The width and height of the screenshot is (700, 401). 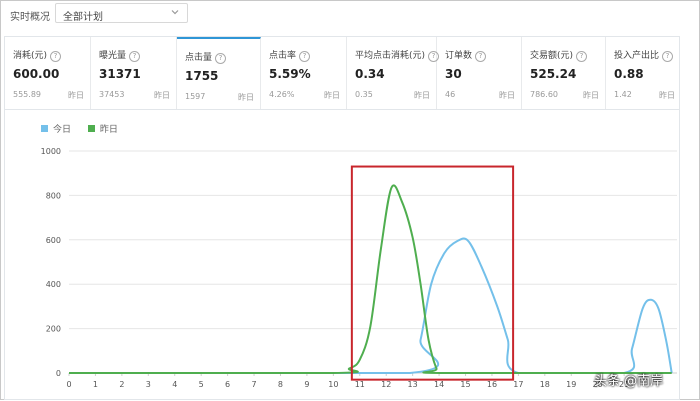 What do you see at coordinates (413, 384) in the screenshot?
I see `x-tick-label: 13` at bounding box center [413, 384].